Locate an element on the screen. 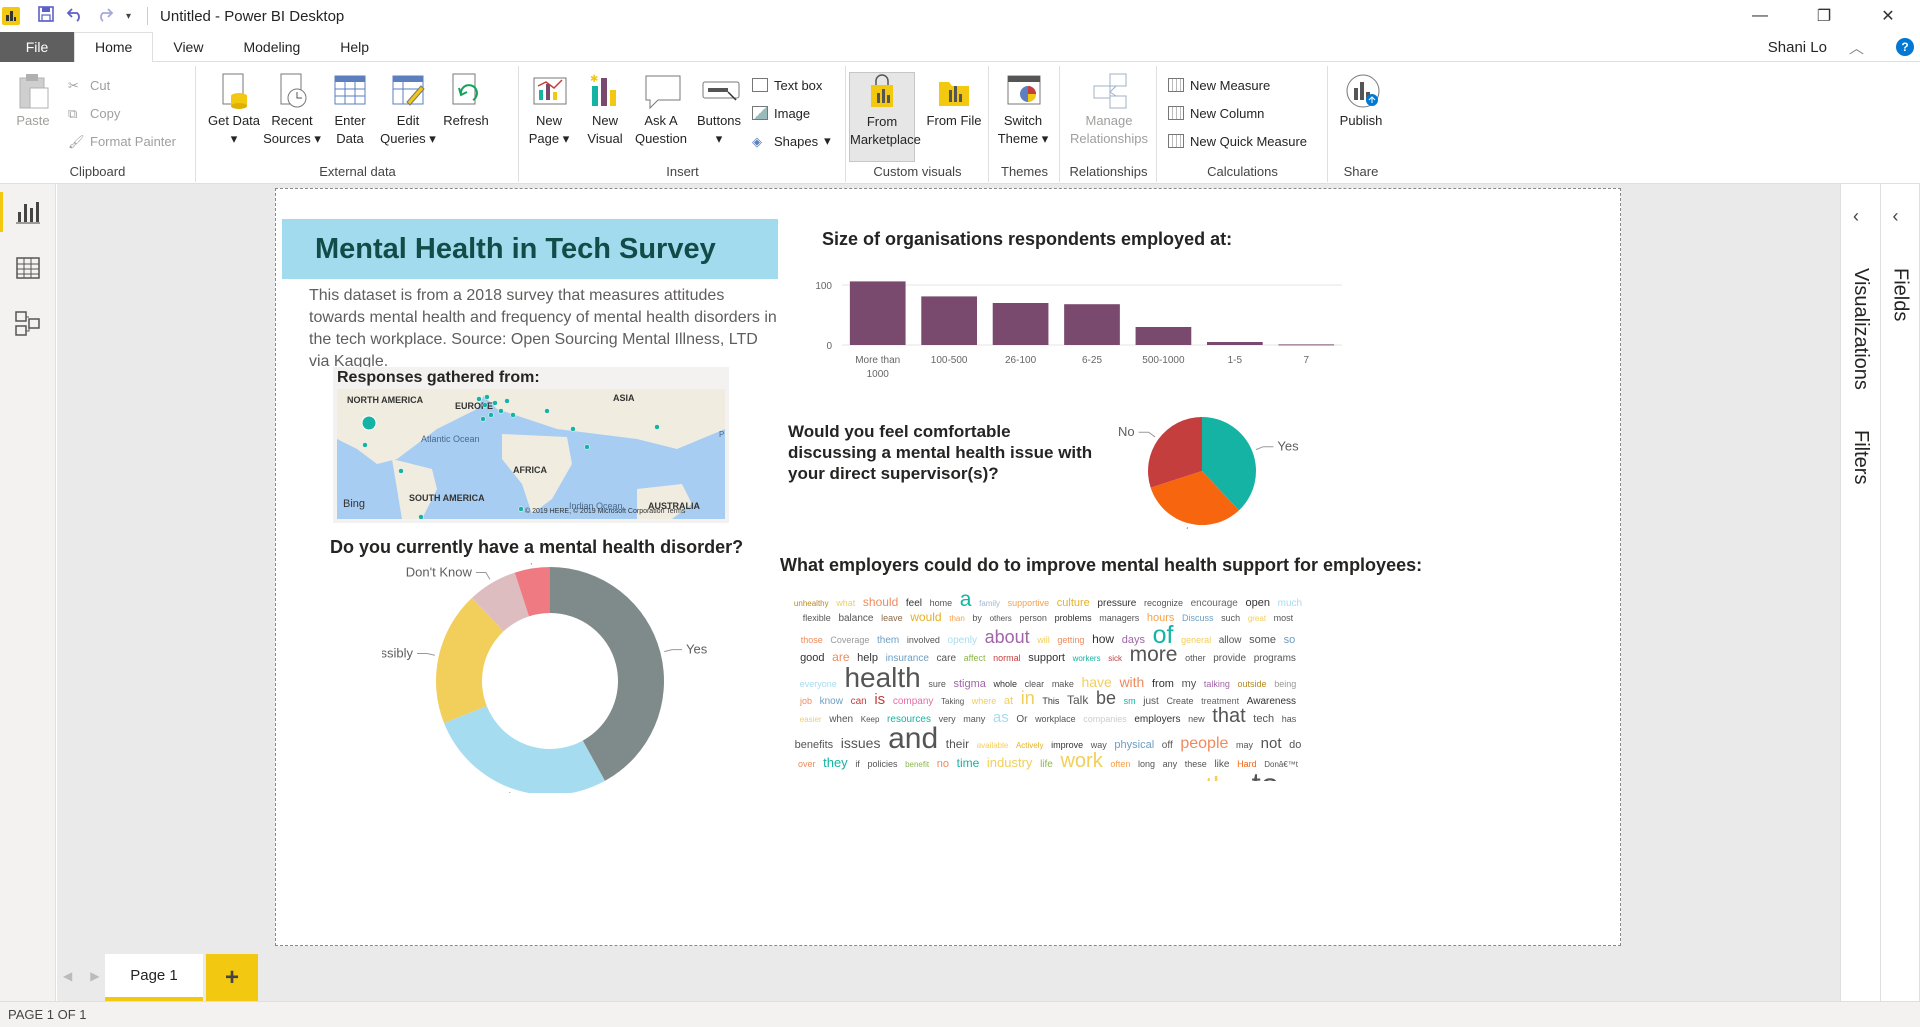  wordcloud-word: culture is located at coordinates (1073, 603).